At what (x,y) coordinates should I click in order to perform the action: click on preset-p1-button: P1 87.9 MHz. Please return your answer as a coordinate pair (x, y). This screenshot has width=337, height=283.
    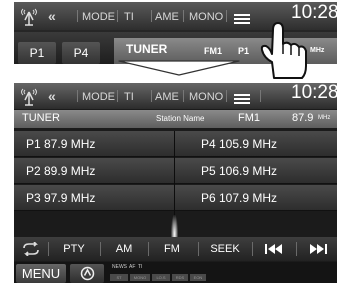
    Looking at the image, I should click on (94, 144).